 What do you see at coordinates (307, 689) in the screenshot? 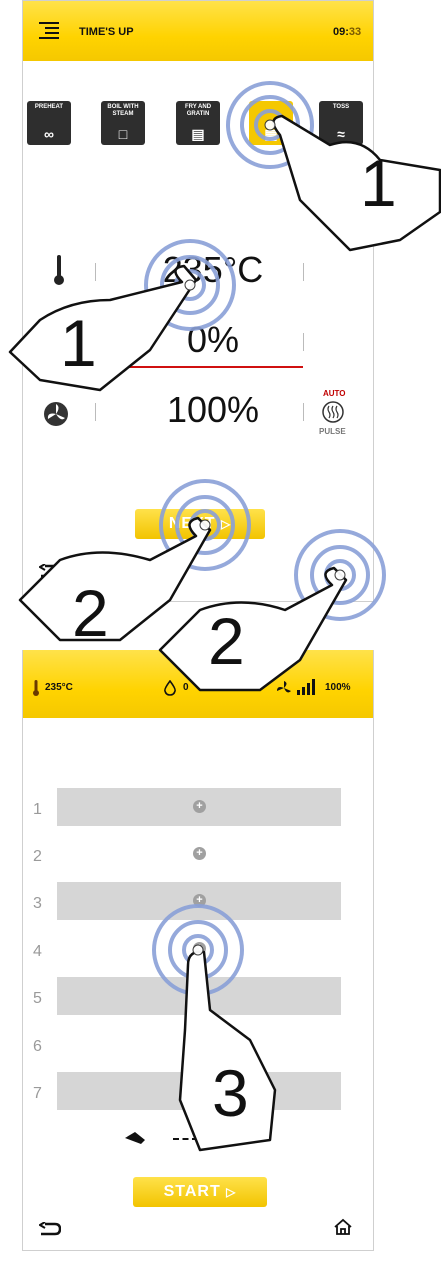
I see `signal-bars-icon` at bounding box center [307, 689].